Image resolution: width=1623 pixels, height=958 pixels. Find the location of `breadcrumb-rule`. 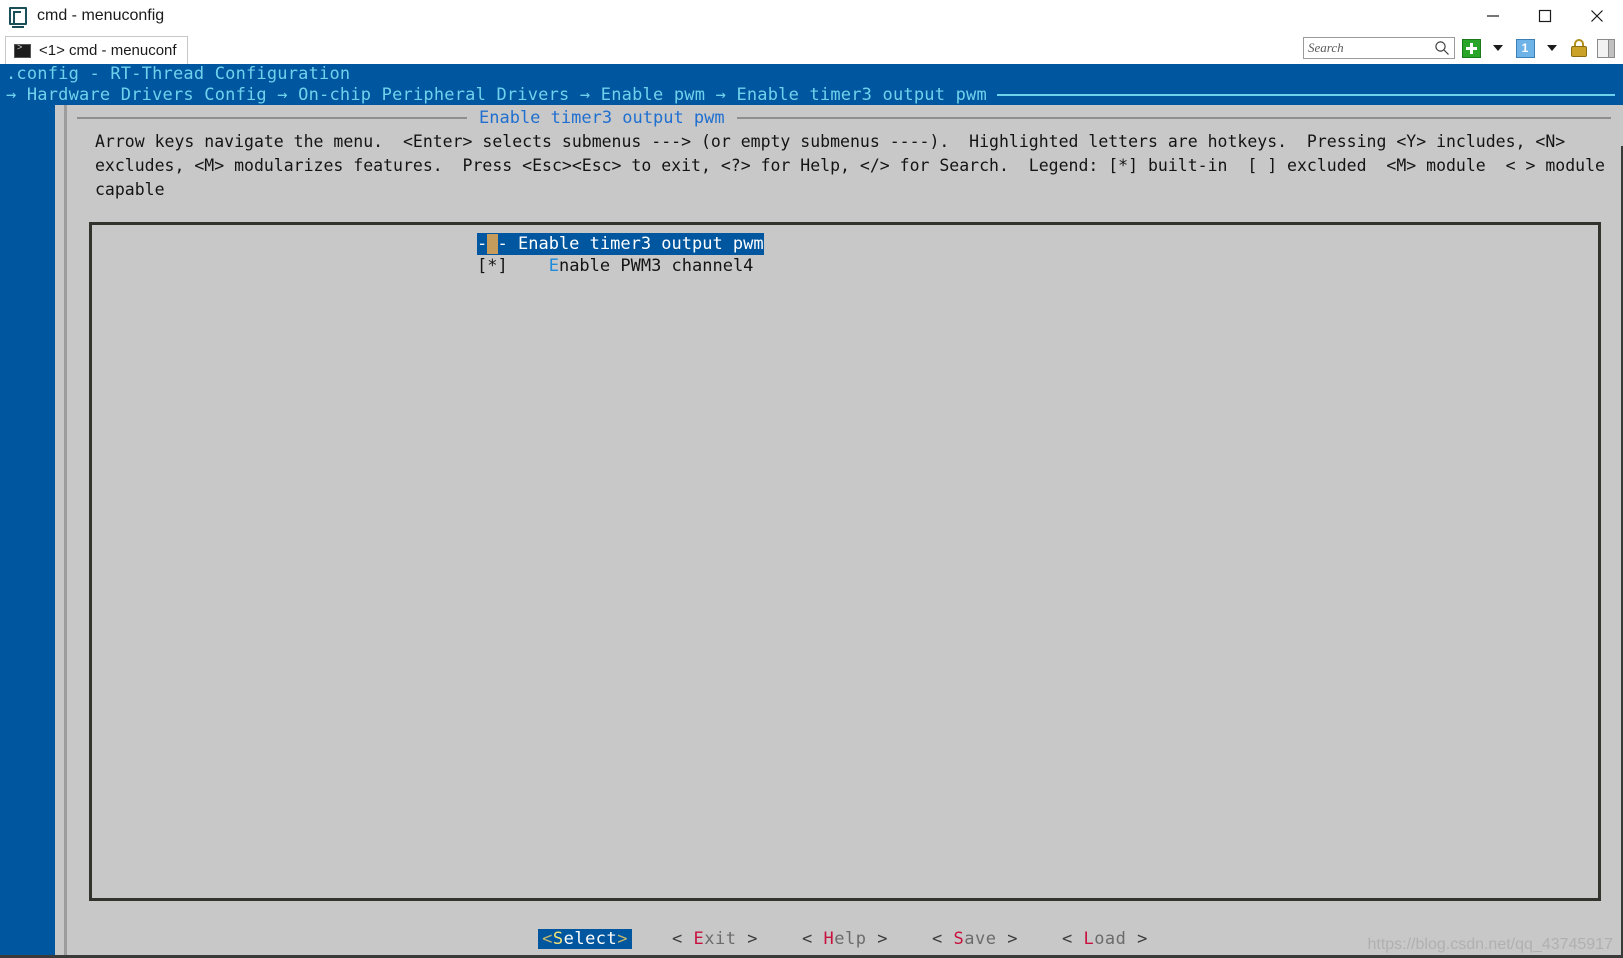

breadcrumb-rule is located at coordinates (1305, 95).